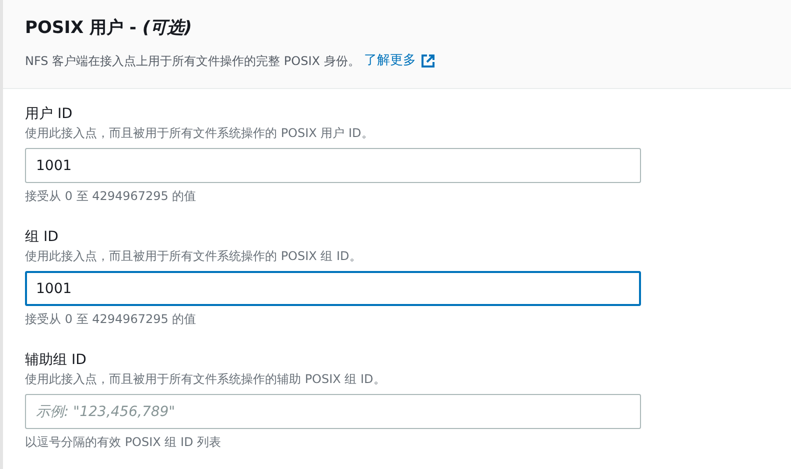  I want to click on field-description: 使用此接入点，而且被用于所有文件系统操作的 POSIX 组 ID。, so click(193, 256).